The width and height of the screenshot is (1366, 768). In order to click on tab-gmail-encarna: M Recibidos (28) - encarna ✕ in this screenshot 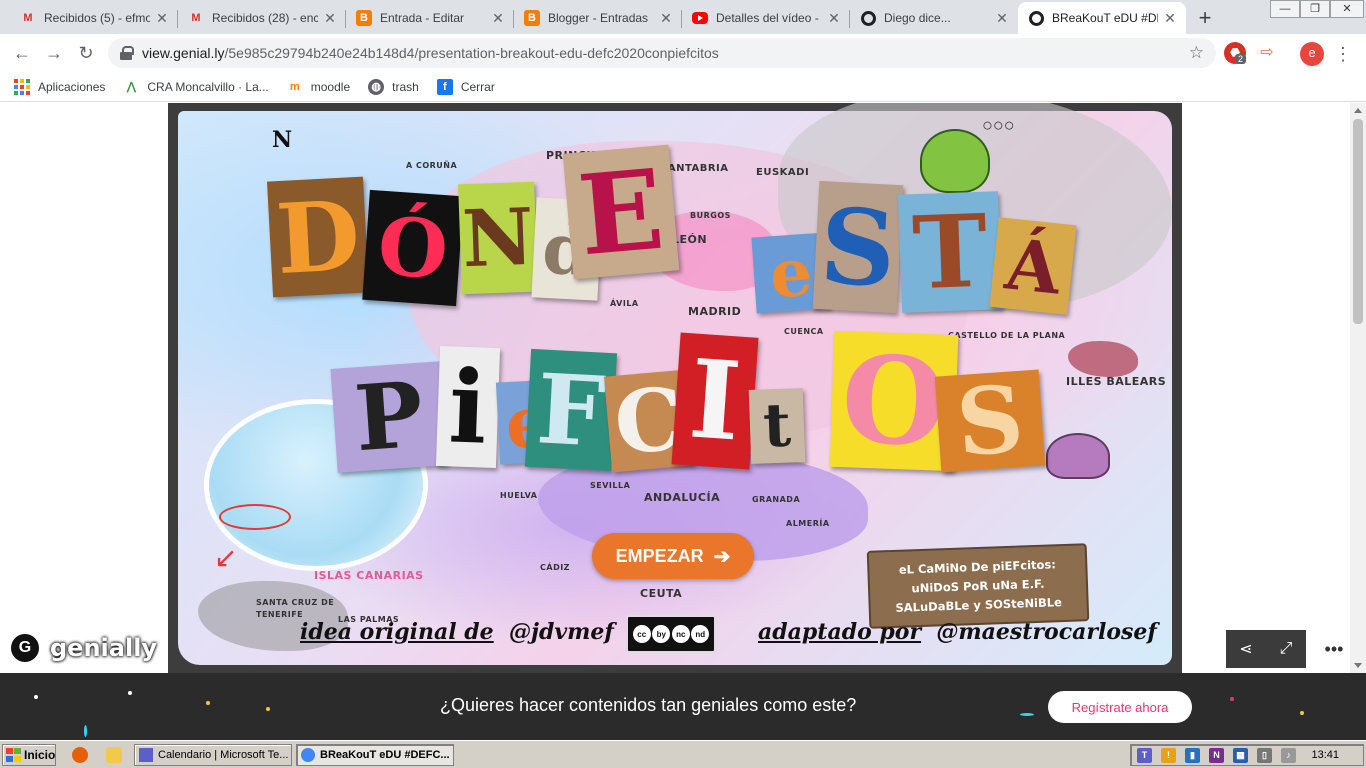, I will do `click(262, 18)`.